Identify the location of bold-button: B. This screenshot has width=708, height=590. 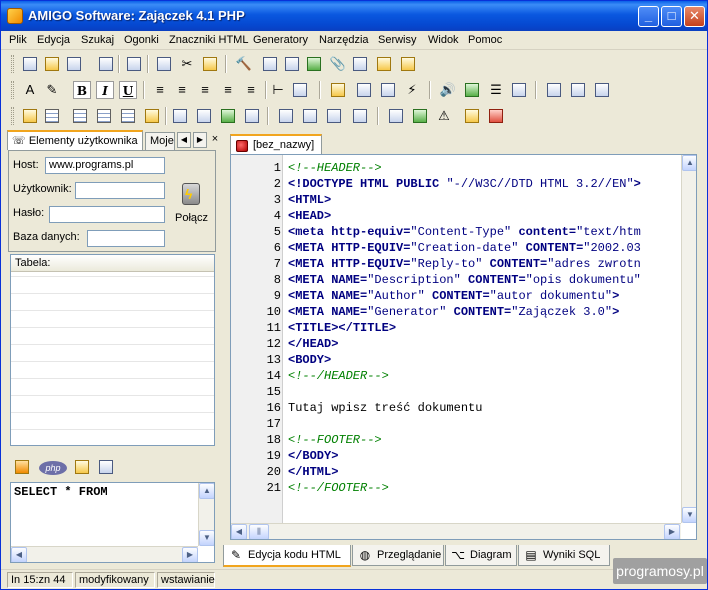
(82, 90).